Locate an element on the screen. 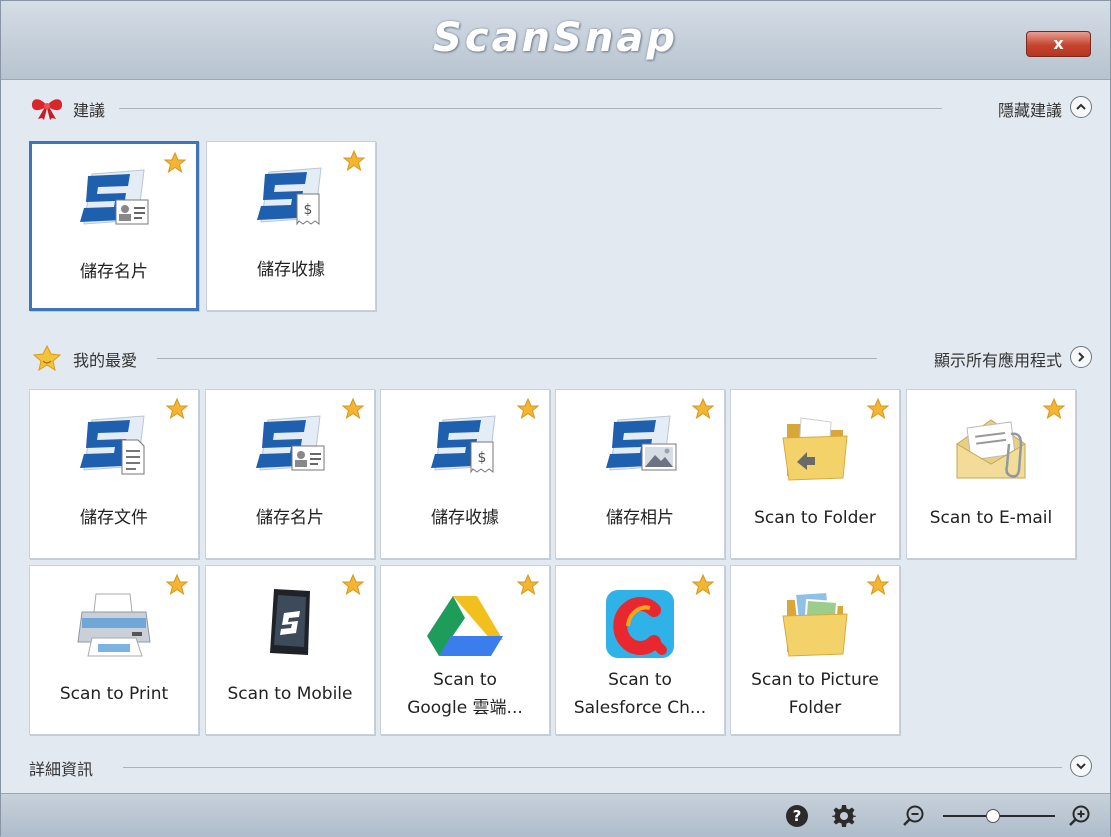 The width and height of the screenshot is (1111, 837). suggestions-title: 建議 is located at coordinates (89, 110).